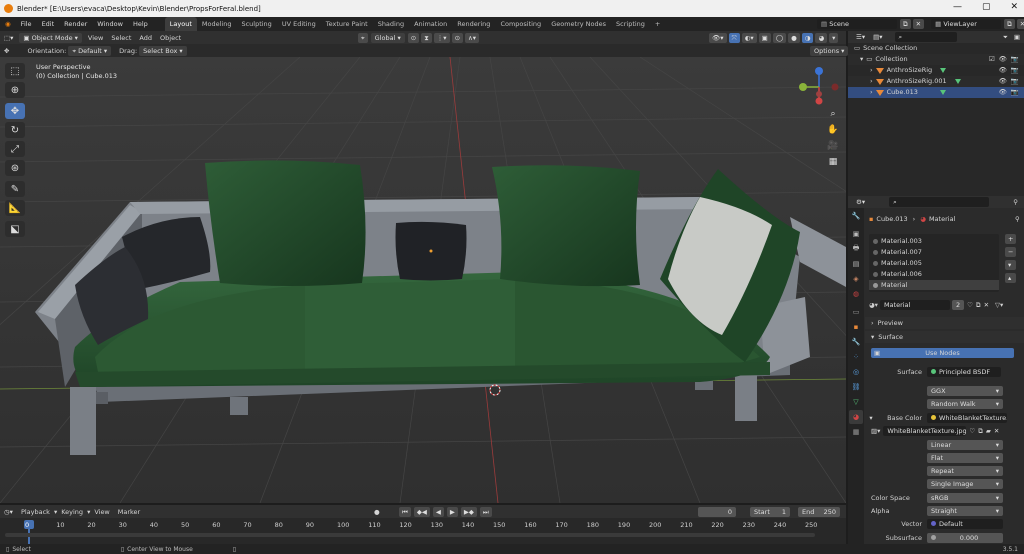 This screenshot has height=554, width=1024. What do you see at coordinates (965, 484) in the screenshot?
I see `source-dropdown: Single Image ▾` at bounding box center [965, 484].